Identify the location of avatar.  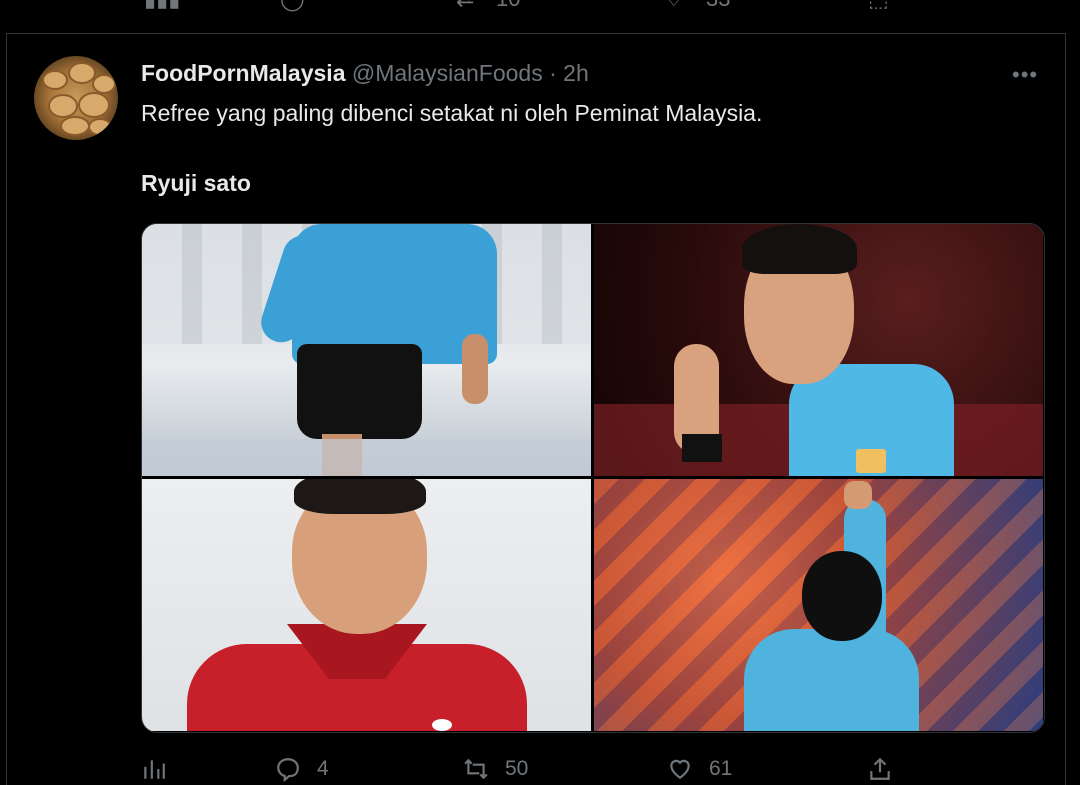
(76, 98).